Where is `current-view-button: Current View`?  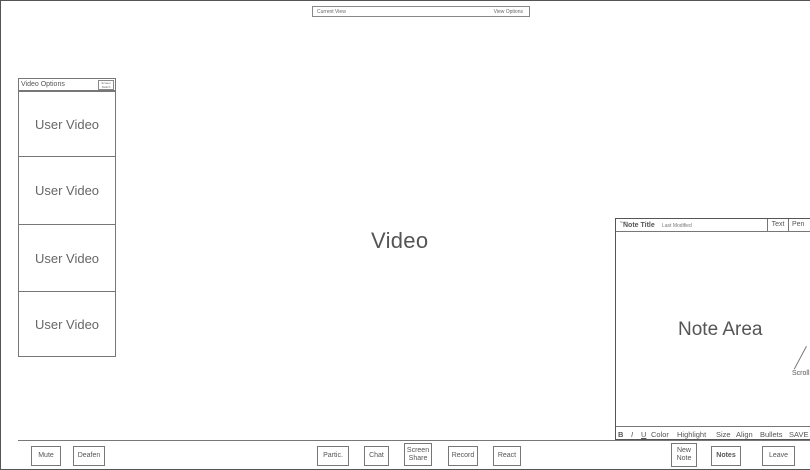
current-view-button: Current View is located at coordinates (331, 12).